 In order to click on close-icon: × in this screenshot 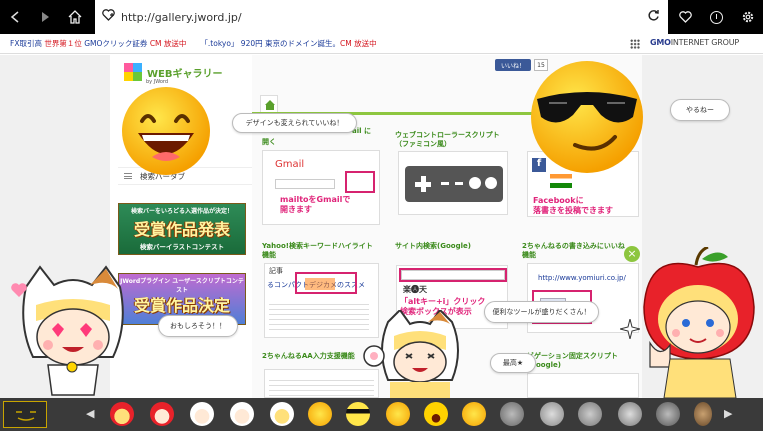, I will do `click(632, 254)`.